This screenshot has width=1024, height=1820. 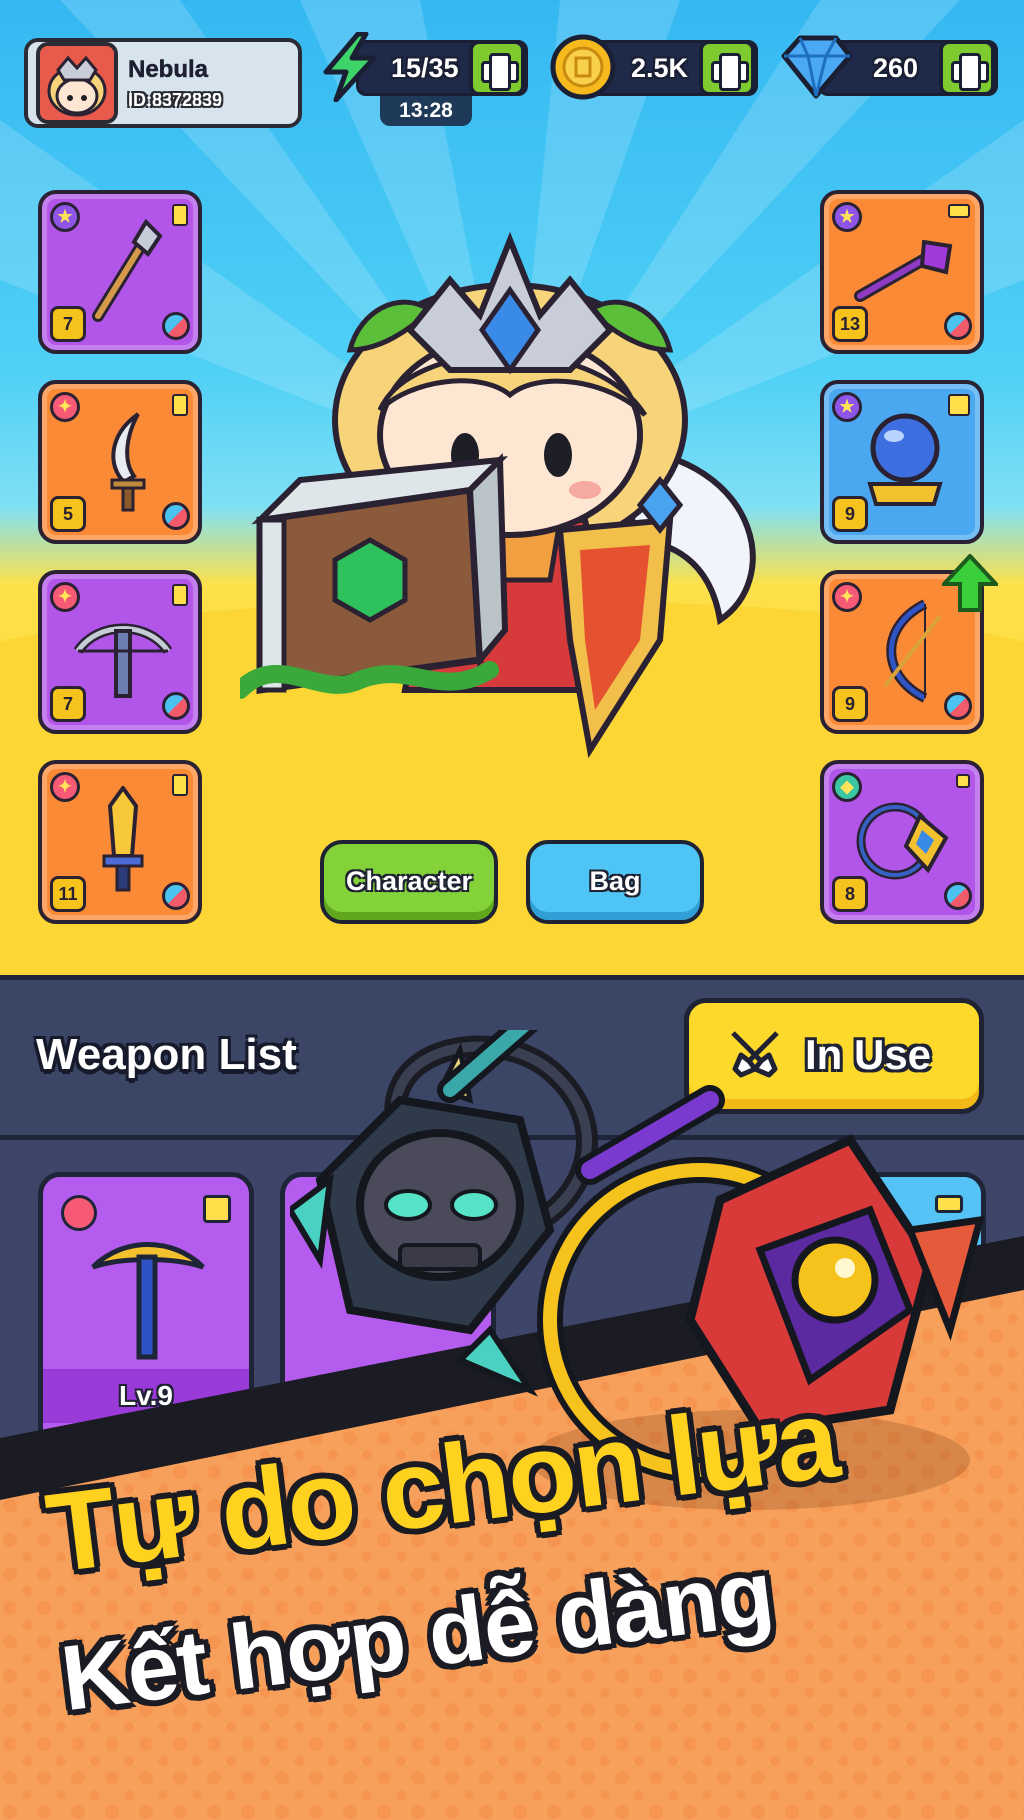 I want to click on player-profile: Nebula ID:8372839, so click(x=163, y=83).